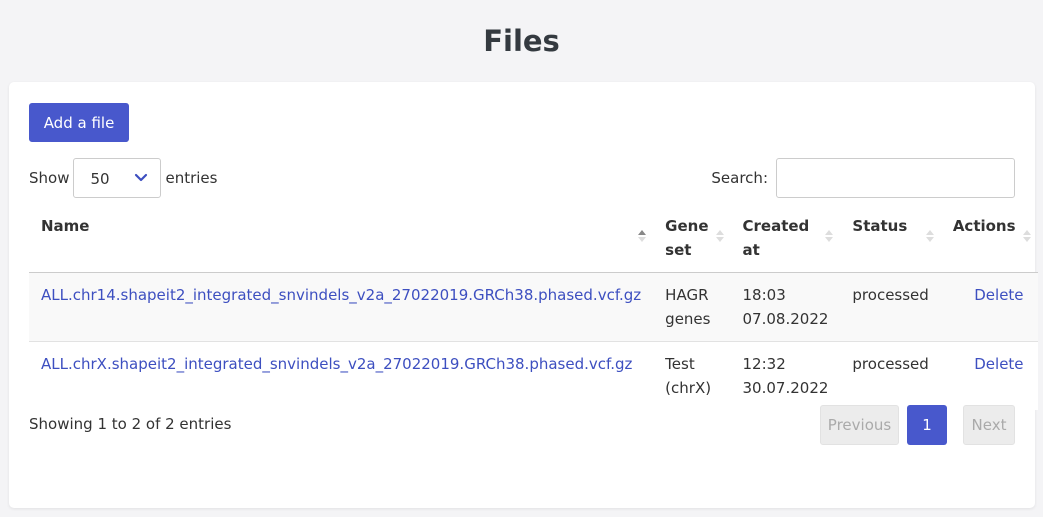 The image size is (1043, 517). I want to click on pagination: Previous 1 Next, so click(917, 425).